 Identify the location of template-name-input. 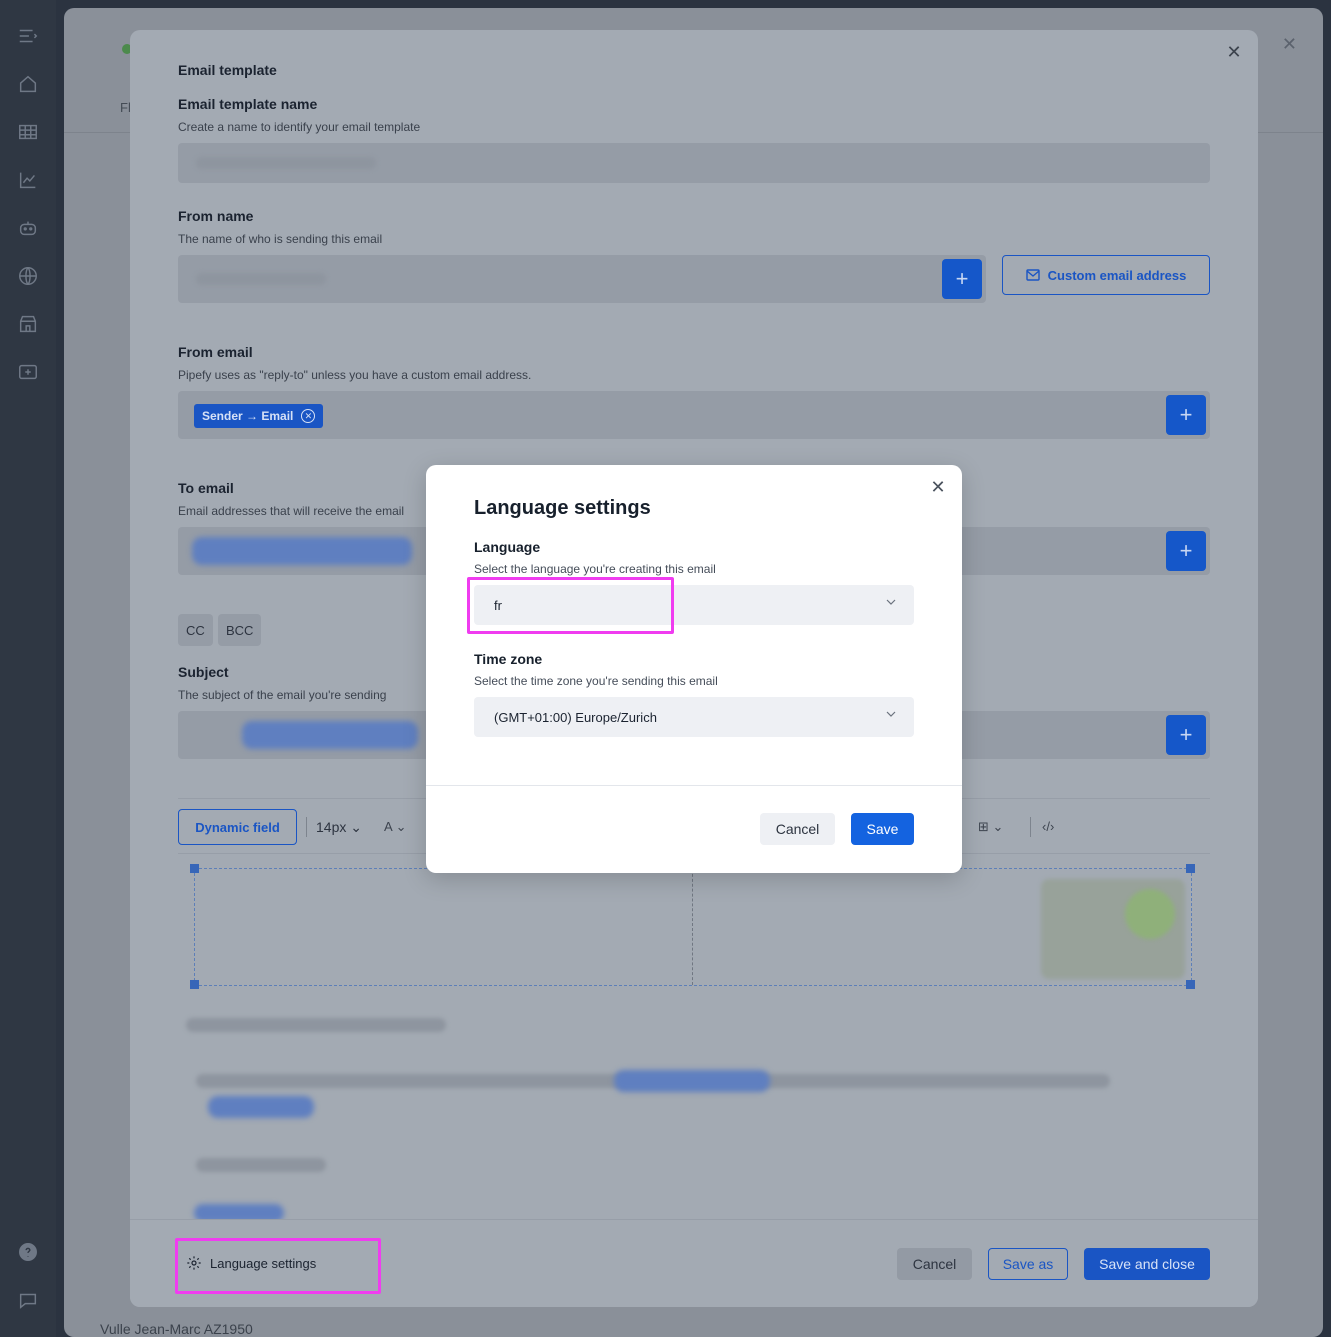
(694, 163).